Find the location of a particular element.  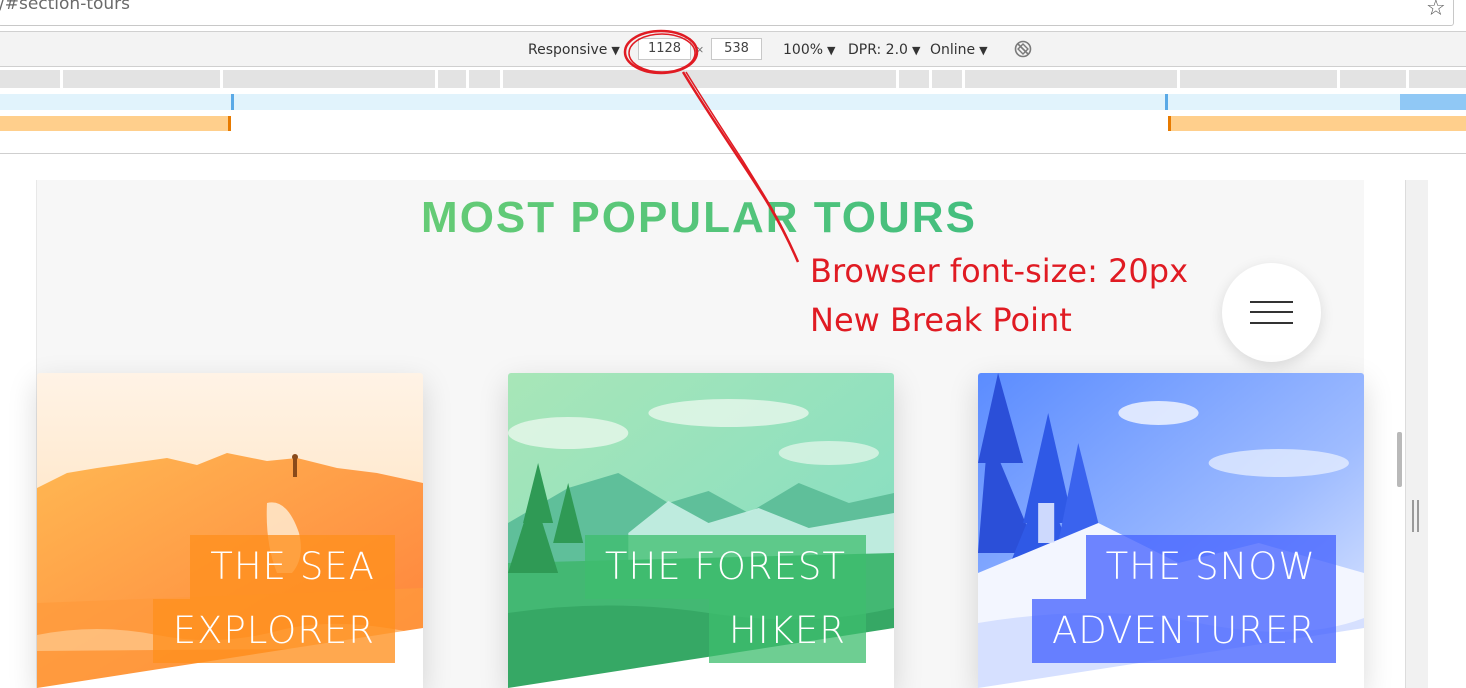

card-title-line: THE SNOW is located at coordinates (1210, 567).